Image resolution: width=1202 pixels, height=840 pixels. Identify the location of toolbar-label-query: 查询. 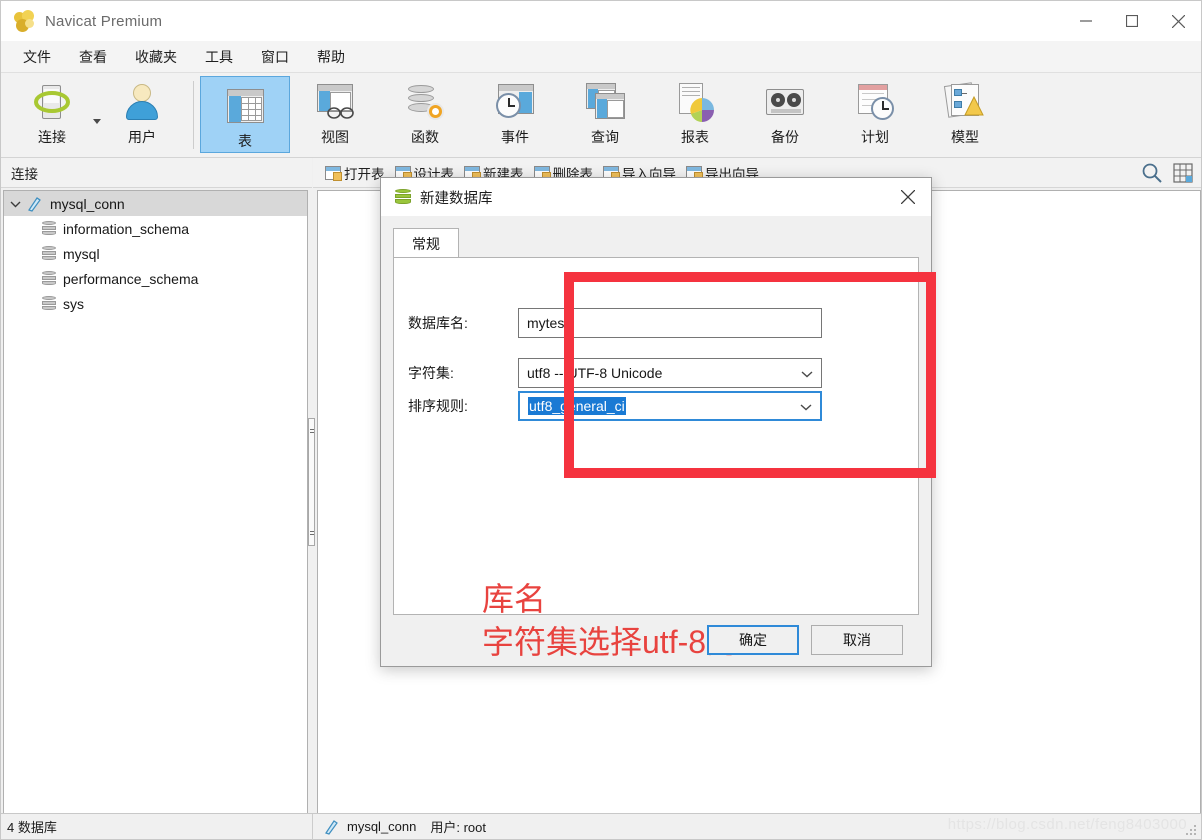
(605, 137).